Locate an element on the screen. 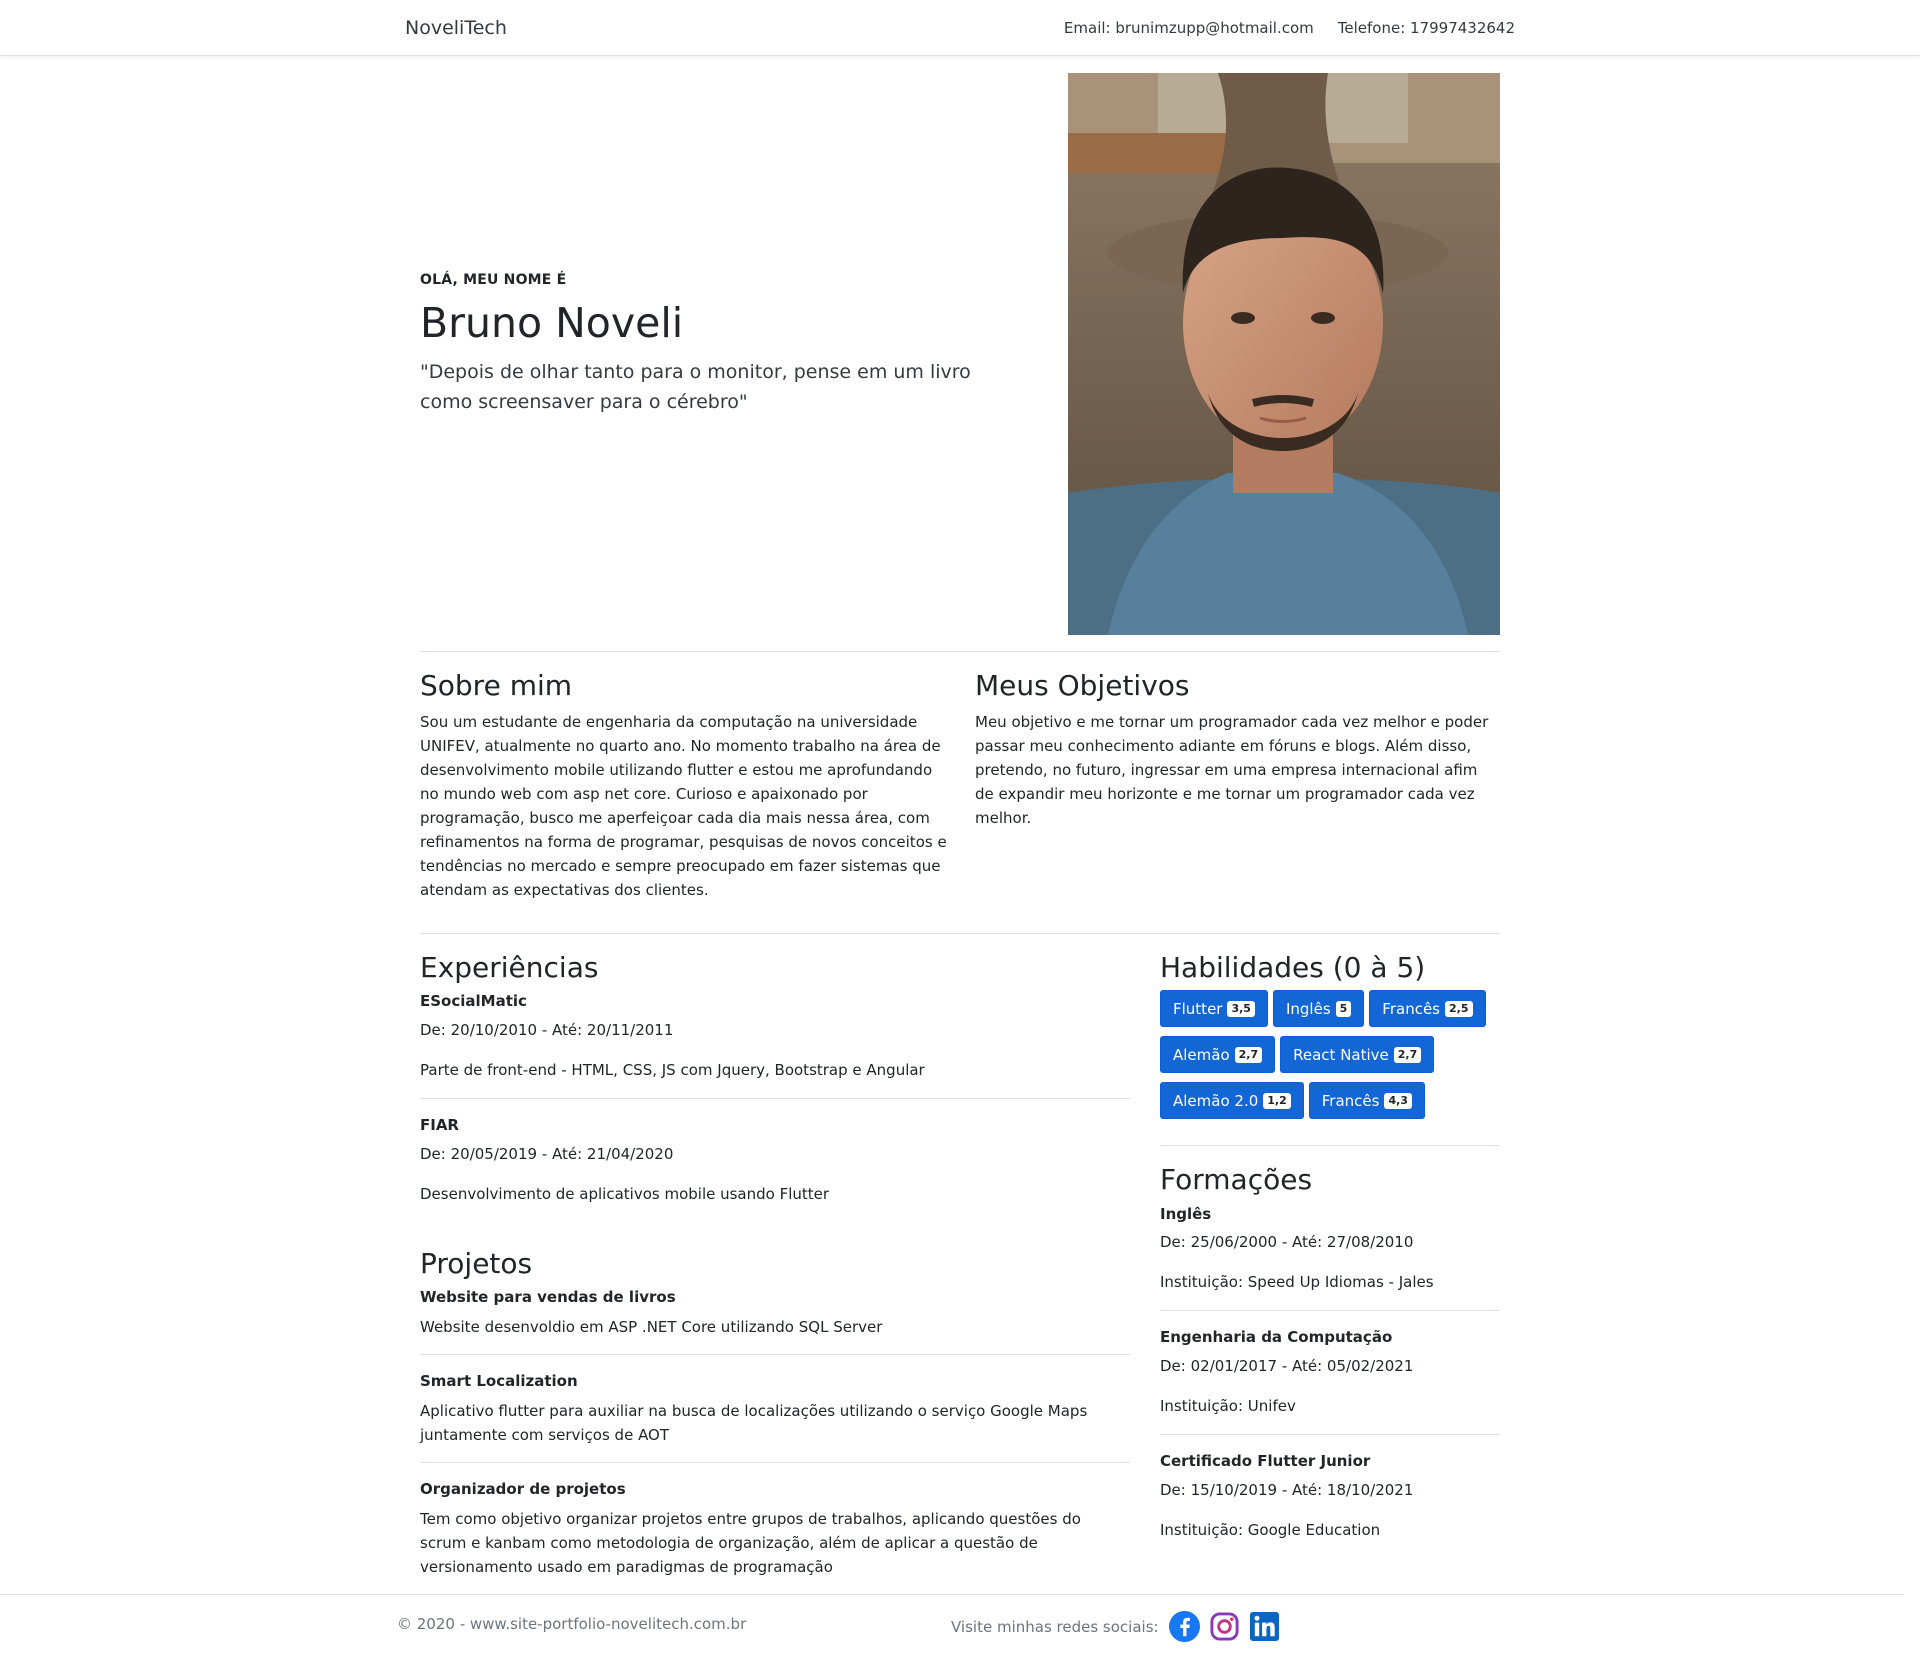 Image resolution: width=1920 pixels, height=1670 pixels. skills-row: Flutter 3,5 Inglês 5 Francês 2,5 is located at coordinates (1330, 1008).